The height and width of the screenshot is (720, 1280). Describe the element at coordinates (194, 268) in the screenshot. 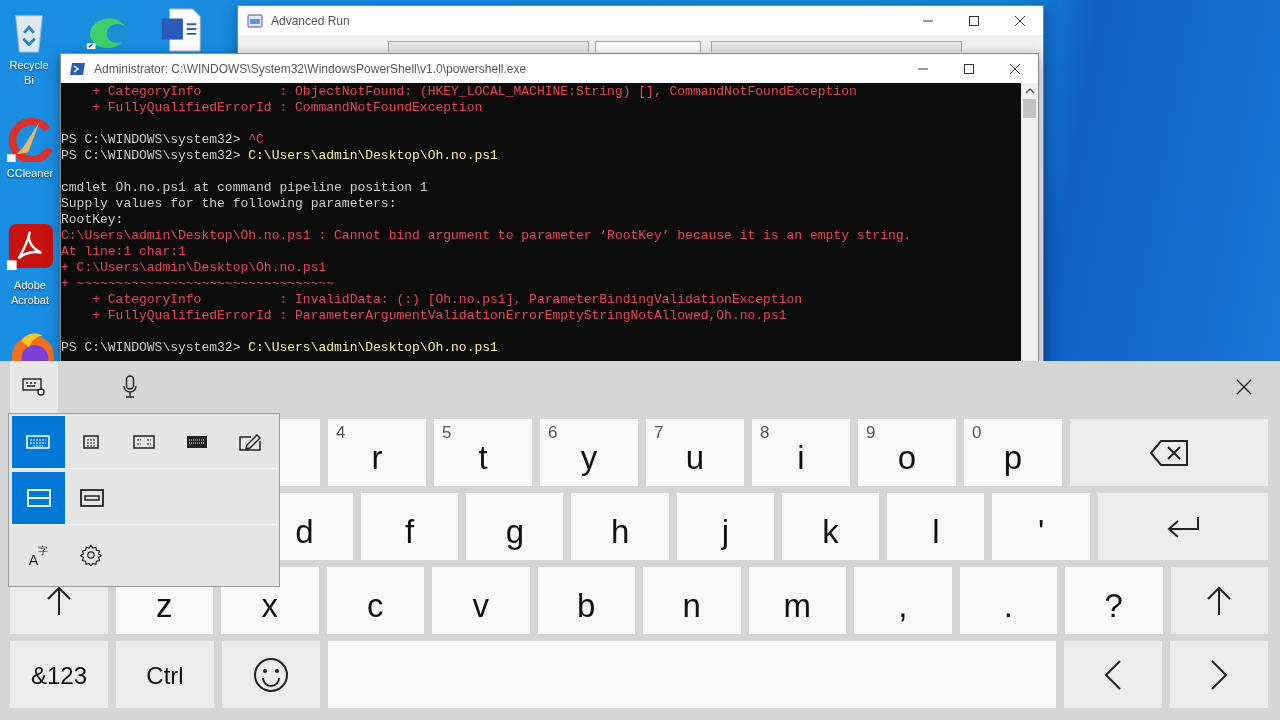

I see `console-line: + C:\Users\admin\Desktop\Oh.no.ps1` at that location.